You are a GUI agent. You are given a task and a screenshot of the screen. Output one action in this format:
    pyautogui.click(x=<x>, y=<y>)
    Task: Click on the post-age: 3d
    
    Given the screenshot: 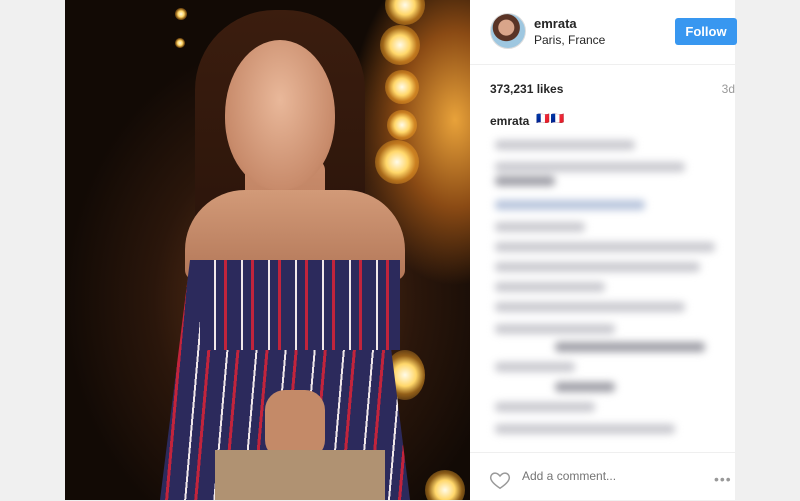 What is the action you would take?
    pyautogui.click(x=728, y=89)
    